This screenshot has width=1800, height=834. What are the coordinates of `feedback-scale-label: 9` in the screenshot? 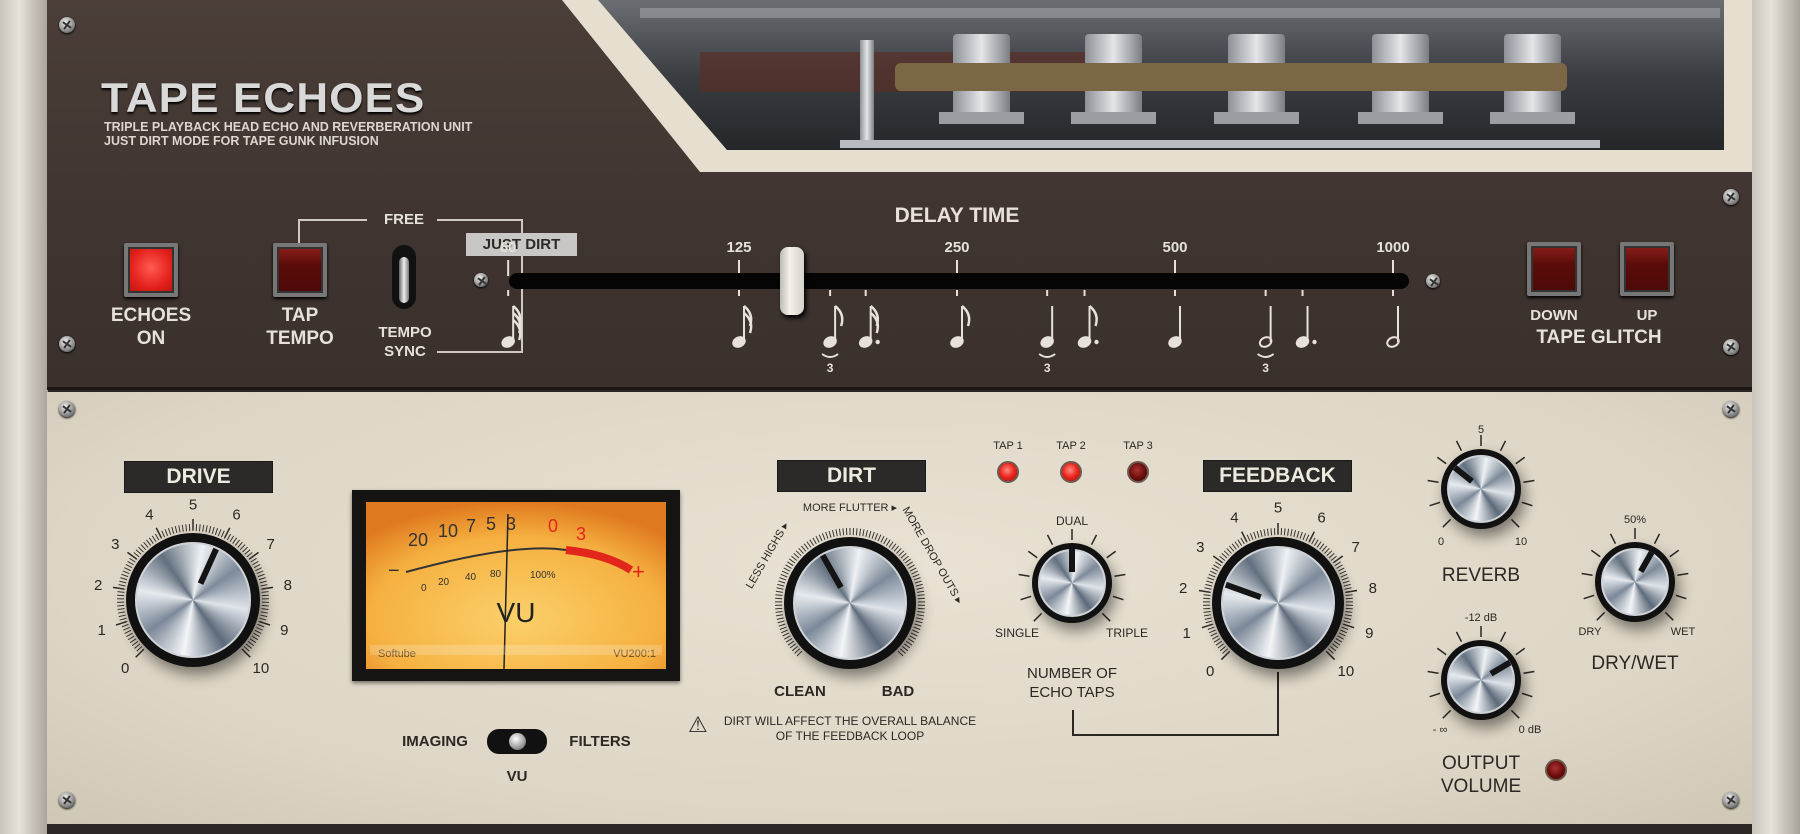 It's located at (1369, 633).